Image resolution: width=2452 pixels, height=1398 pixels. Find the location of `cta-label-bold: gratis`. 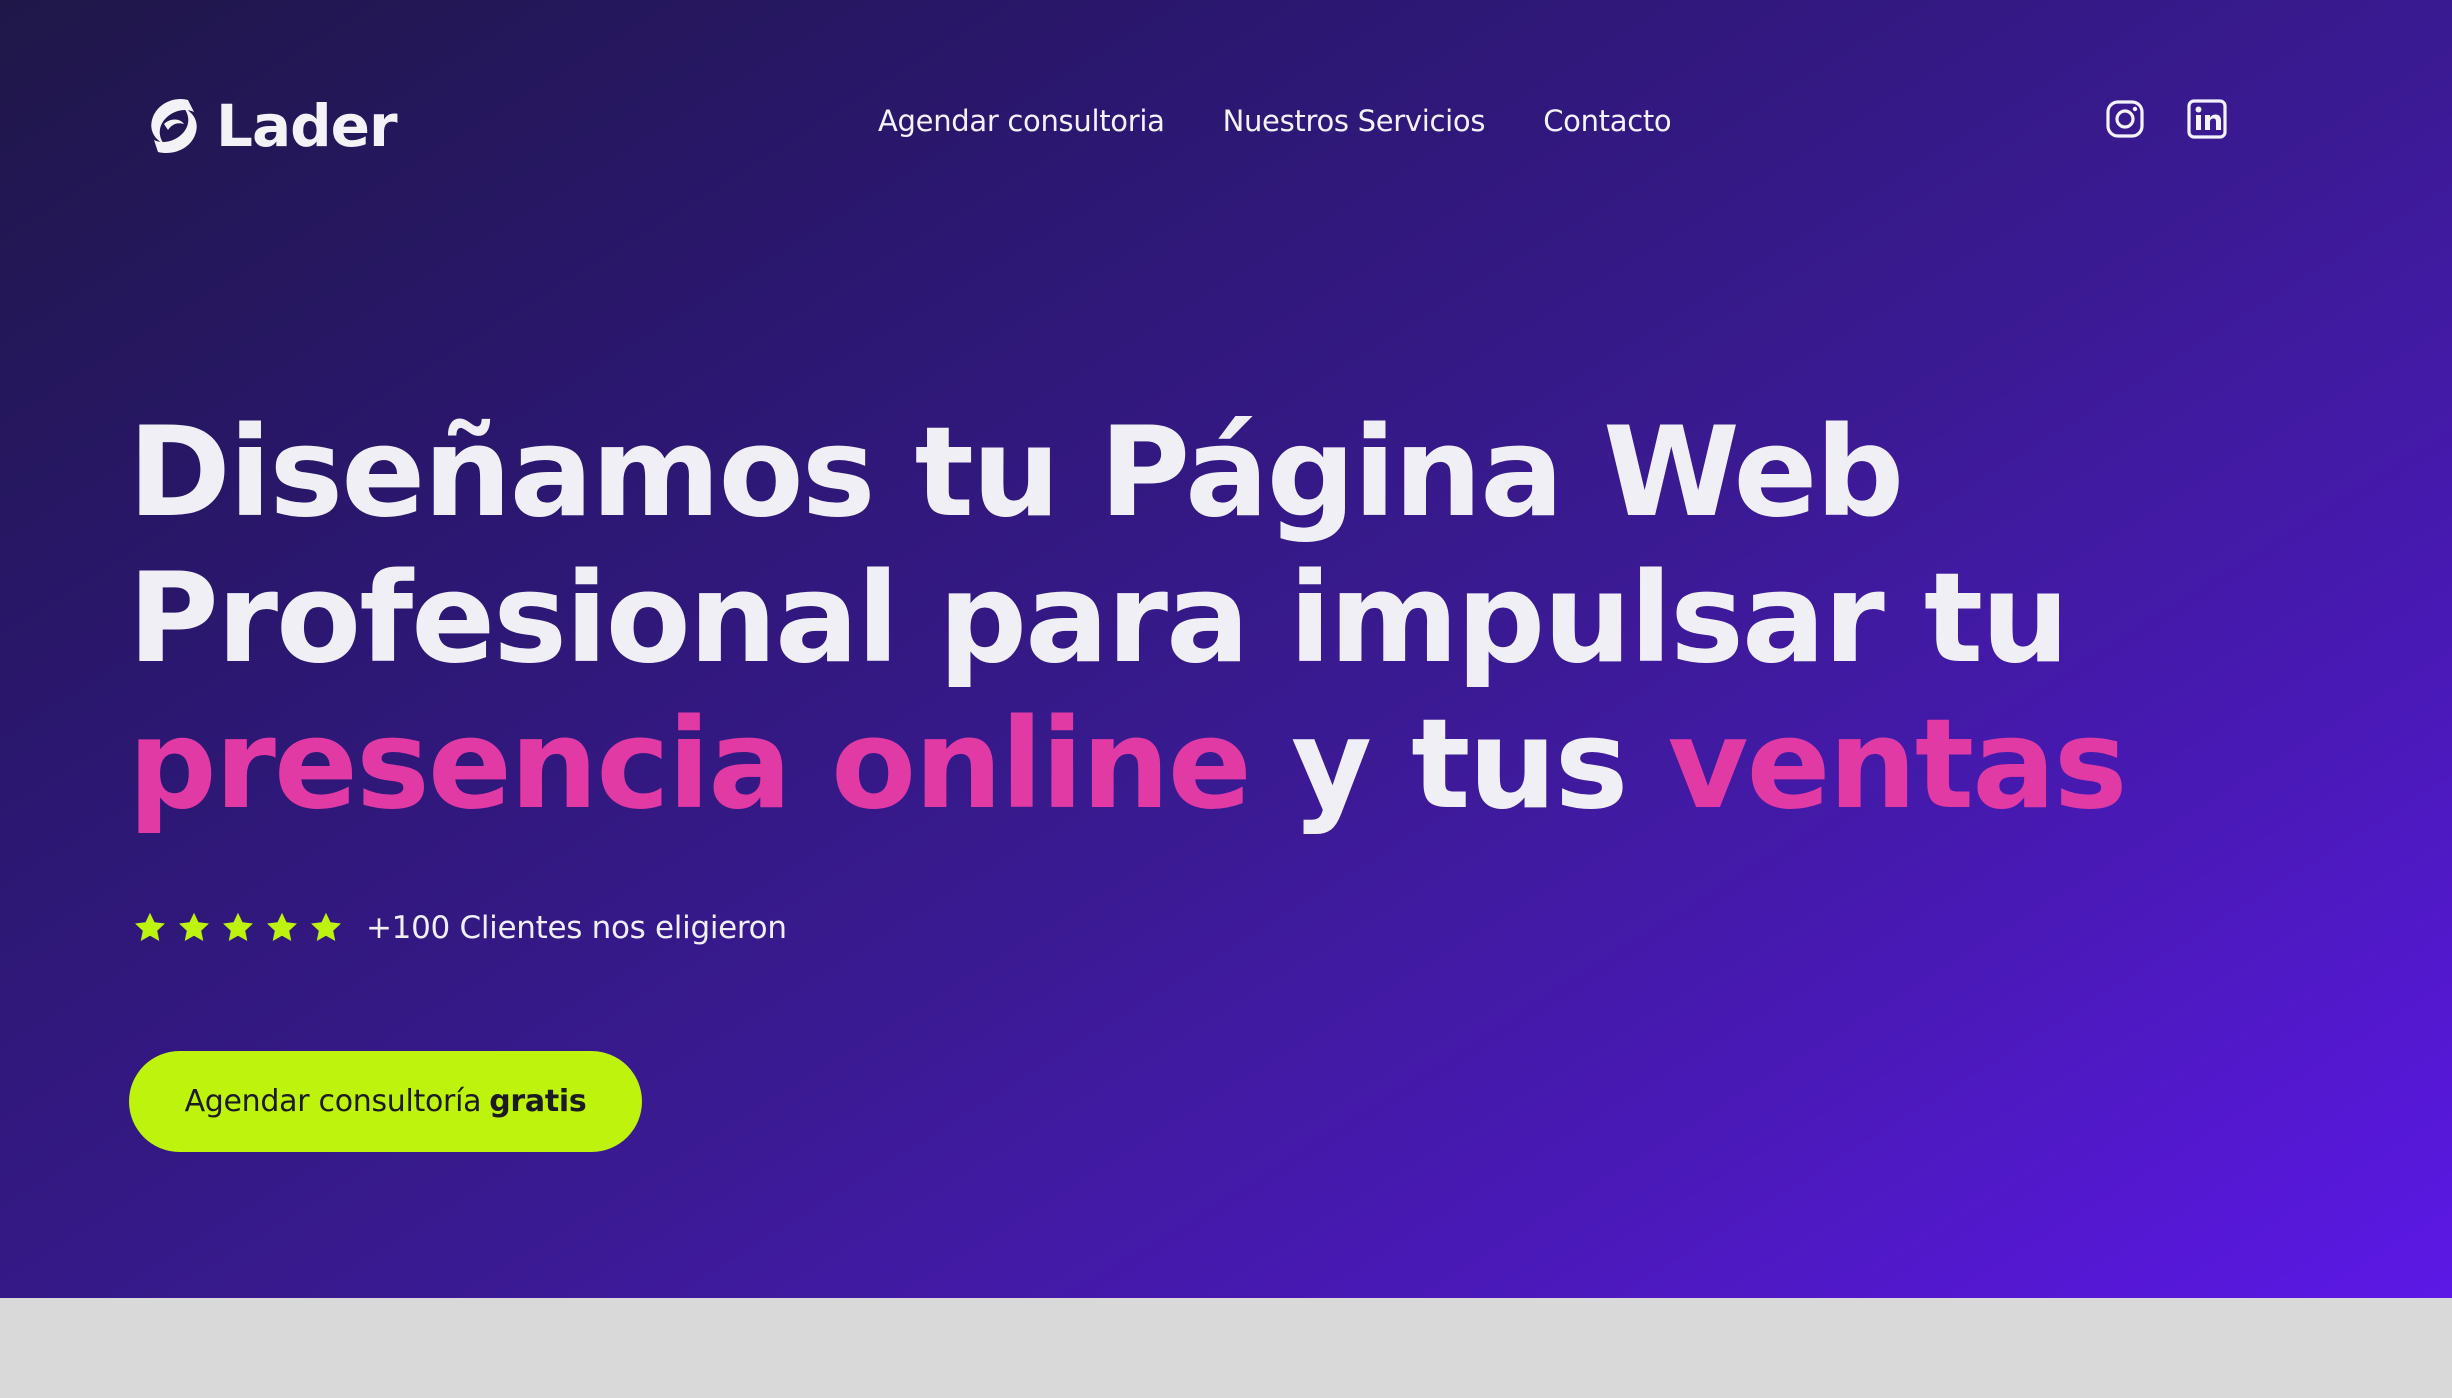

cta-label-bold: gratis is located at coordinates (538, 1101).